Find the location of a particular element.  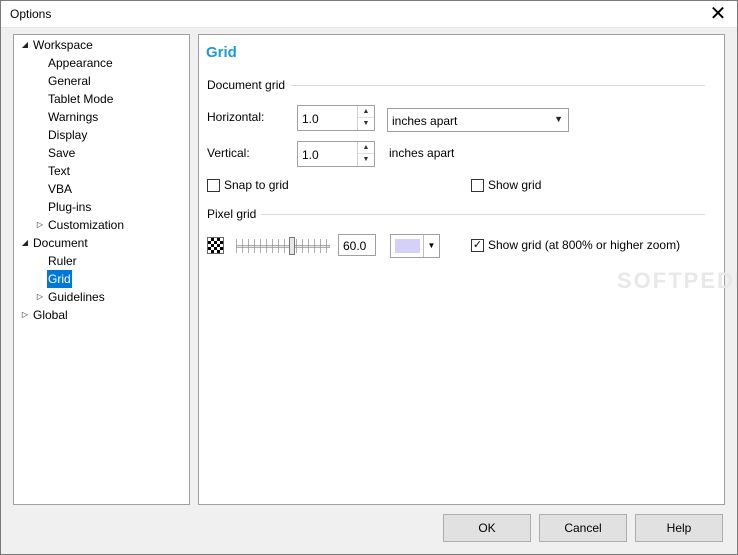

page-title: Grid is located at coordinates (221, 52).